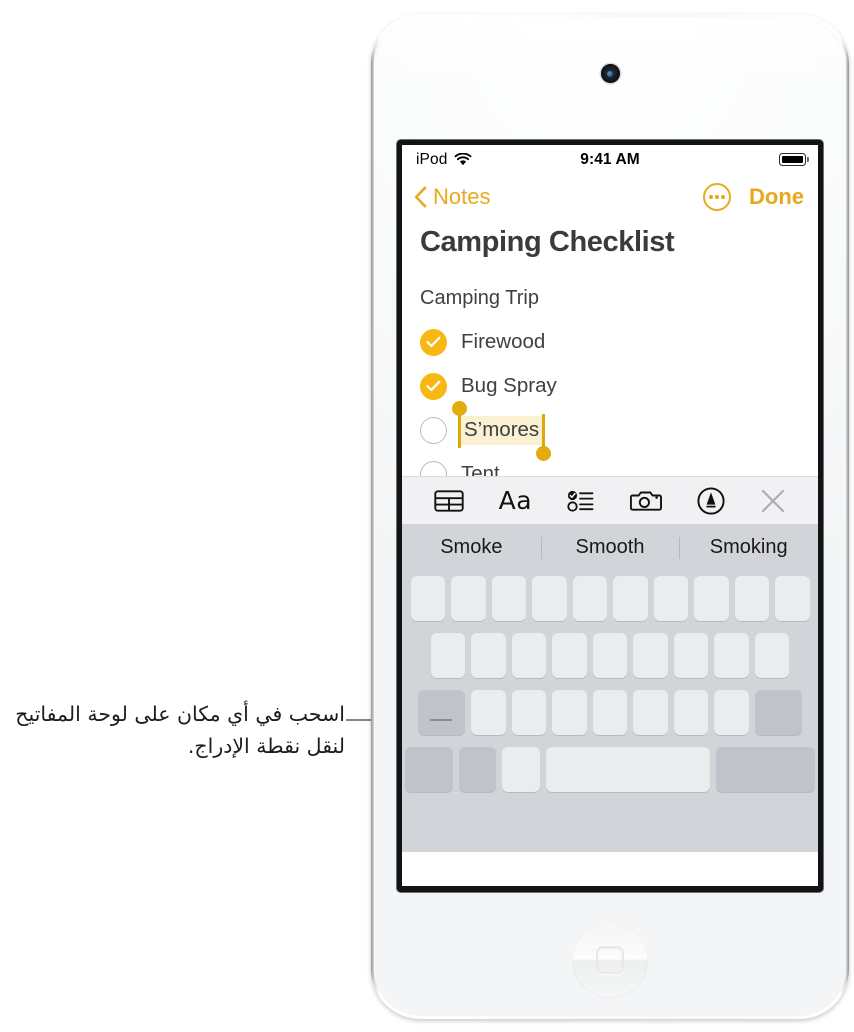  Describe the element at coordinates (471, 547) in the screenshot. I see `suggestion-item: Smoke` at that location.